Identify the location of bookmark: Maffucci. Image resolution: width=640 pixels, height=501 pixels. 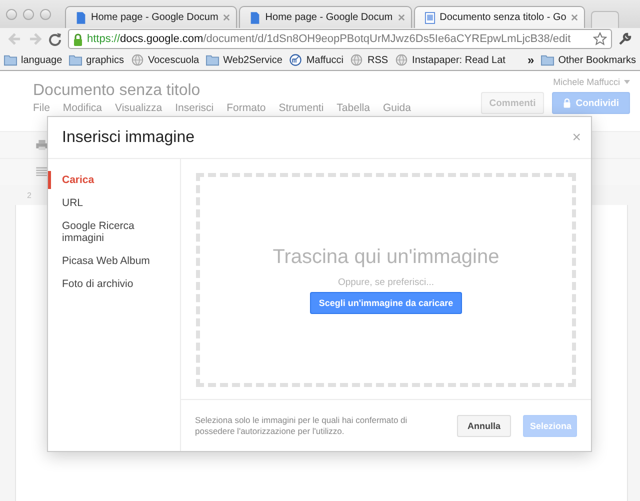
(316, 60).